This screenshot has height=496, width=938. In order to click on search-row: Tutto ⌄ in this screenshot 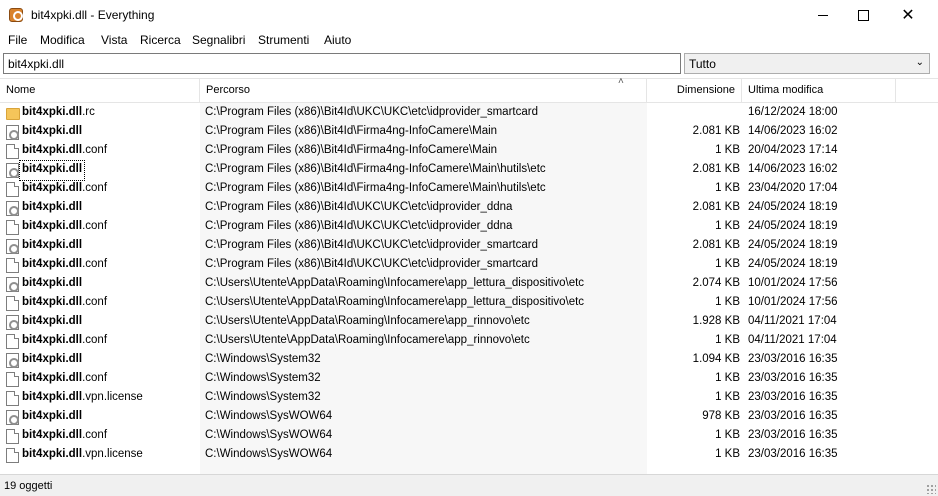, I will do `click(469, 64)`.